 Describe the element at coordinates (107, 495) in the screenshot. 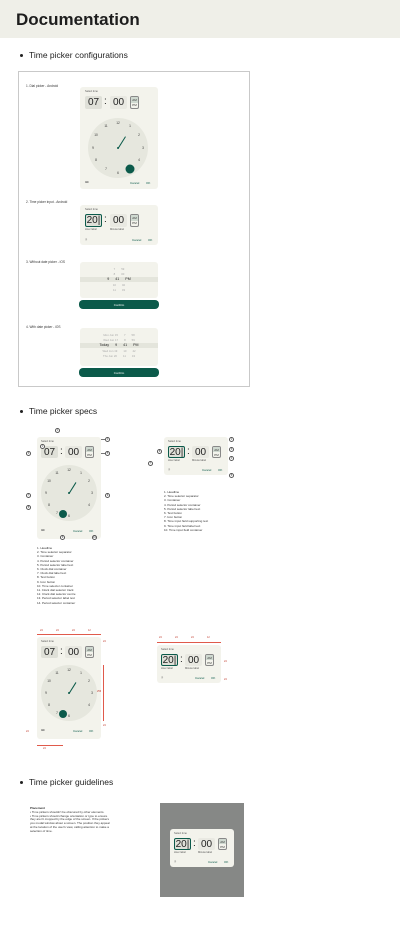

I see `callout-marker: 6` at that location.